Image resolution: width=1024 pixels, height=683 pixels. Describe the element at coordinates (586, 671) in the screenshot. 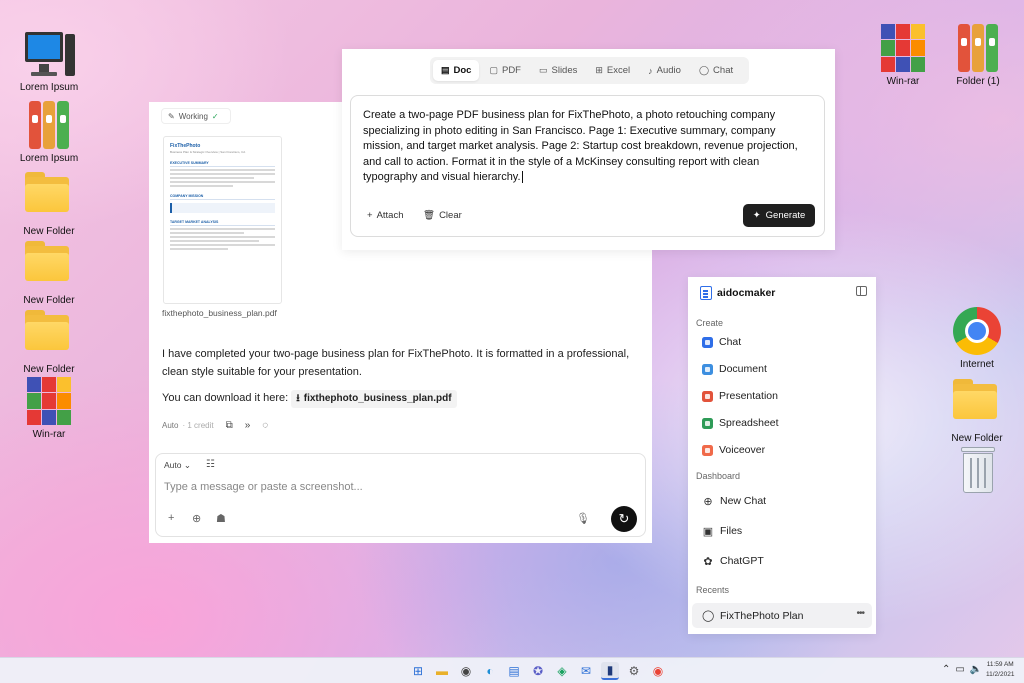

I see `mail-icon: ✉` at that location.